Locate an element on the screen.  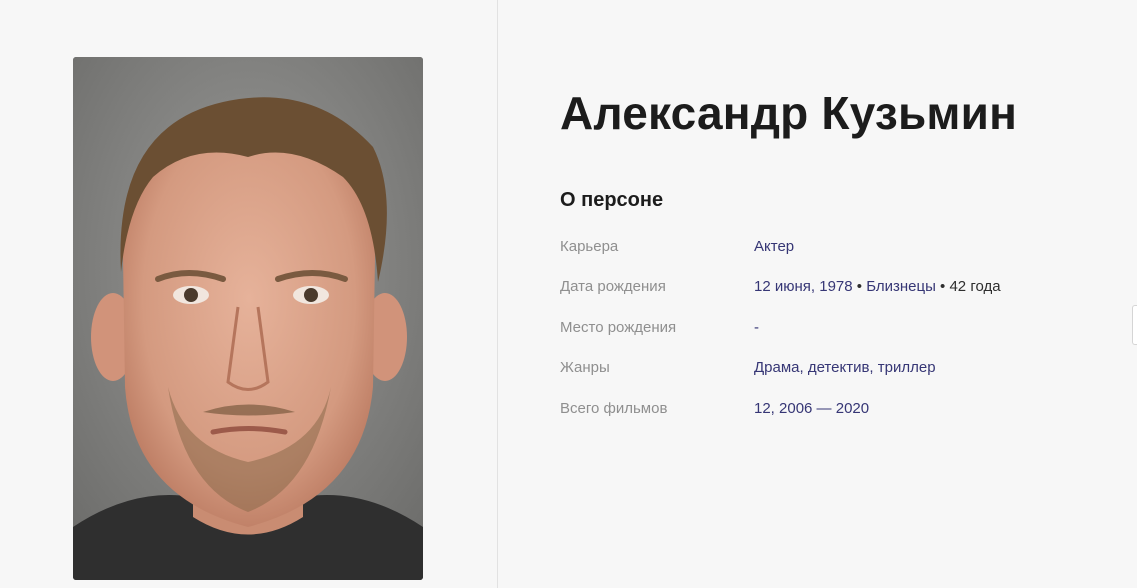
birthdate-value: 12 июня, 1978 • Близнецы • 42 года is located at coordinates (877, 286).